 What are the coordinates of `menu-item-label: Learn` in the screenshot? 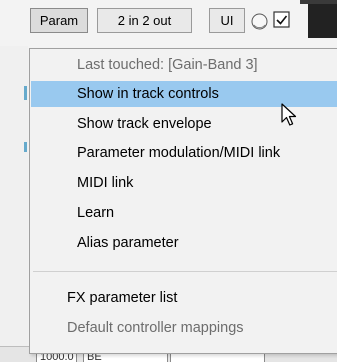 It's located at (96, 213).